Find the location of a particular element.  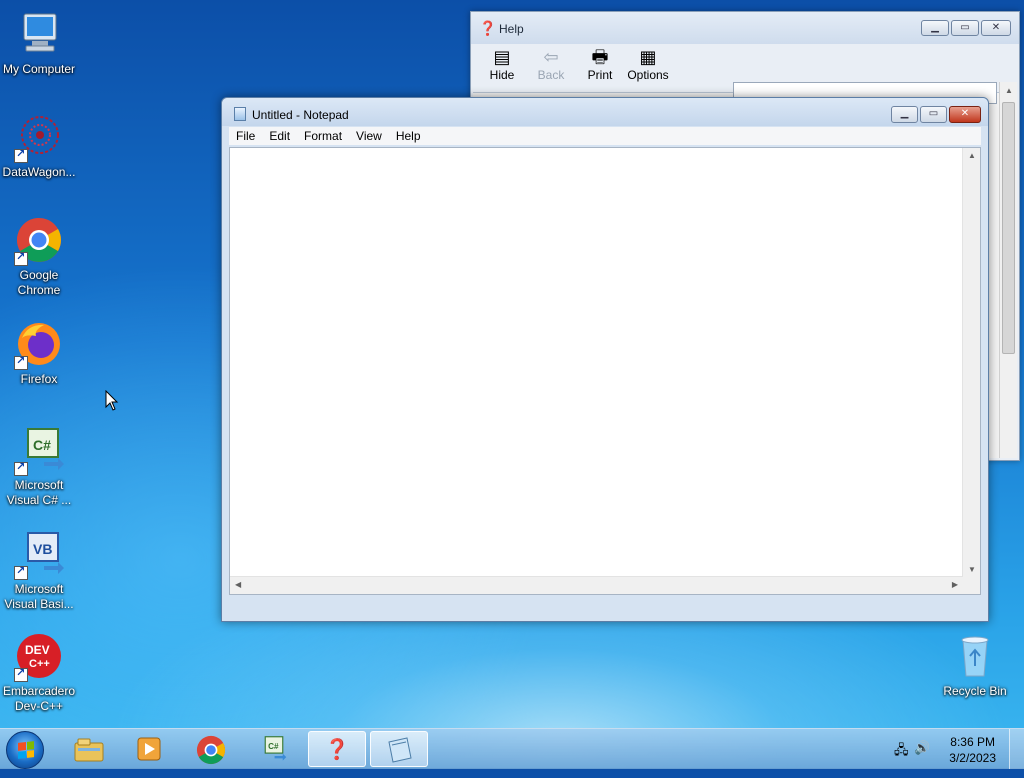

help-titlebar: ❓ Help ▁ ▭ ✕ is located at coordinates (745, 28).